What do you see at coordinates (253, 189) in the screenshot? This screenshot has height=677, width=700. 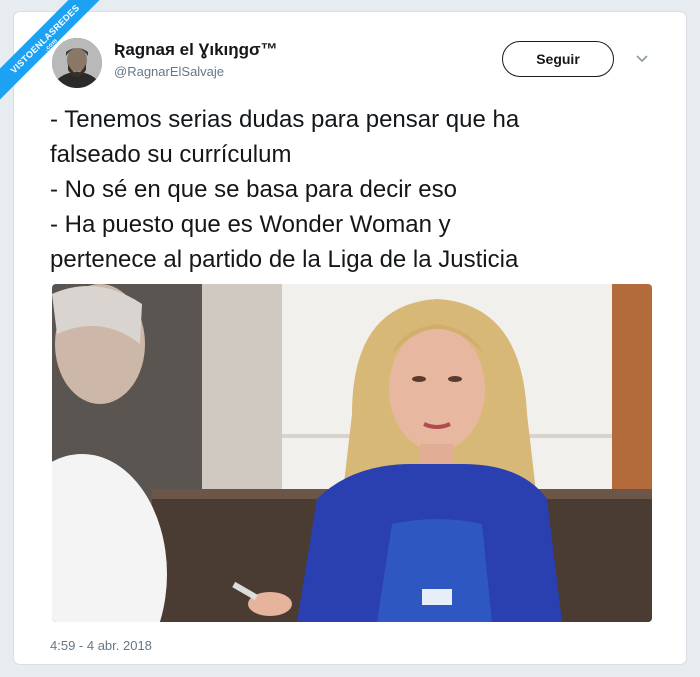 I see `tweet-line: - No sé en que se basa para decir eso` at bounding box center [253, 189].